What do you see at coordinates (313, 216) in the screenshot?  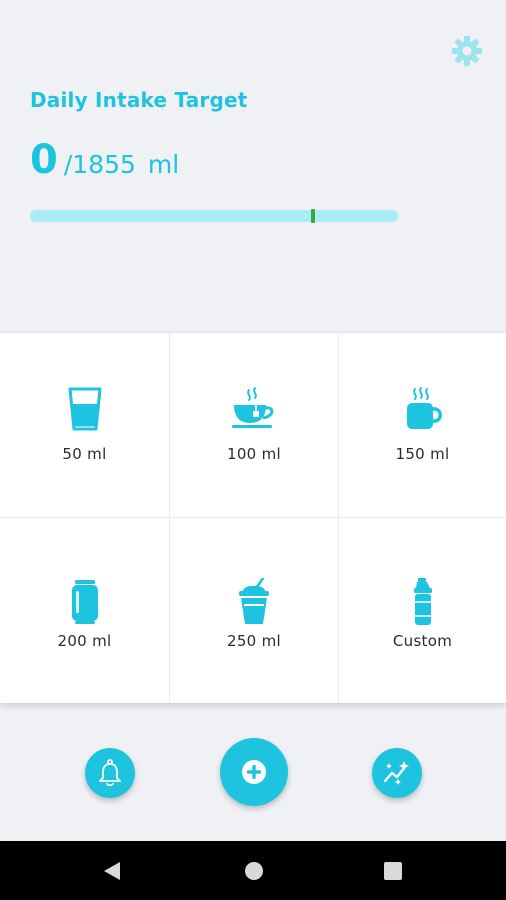 I see `intake-progress-marker` at bounding box center [313, 216].